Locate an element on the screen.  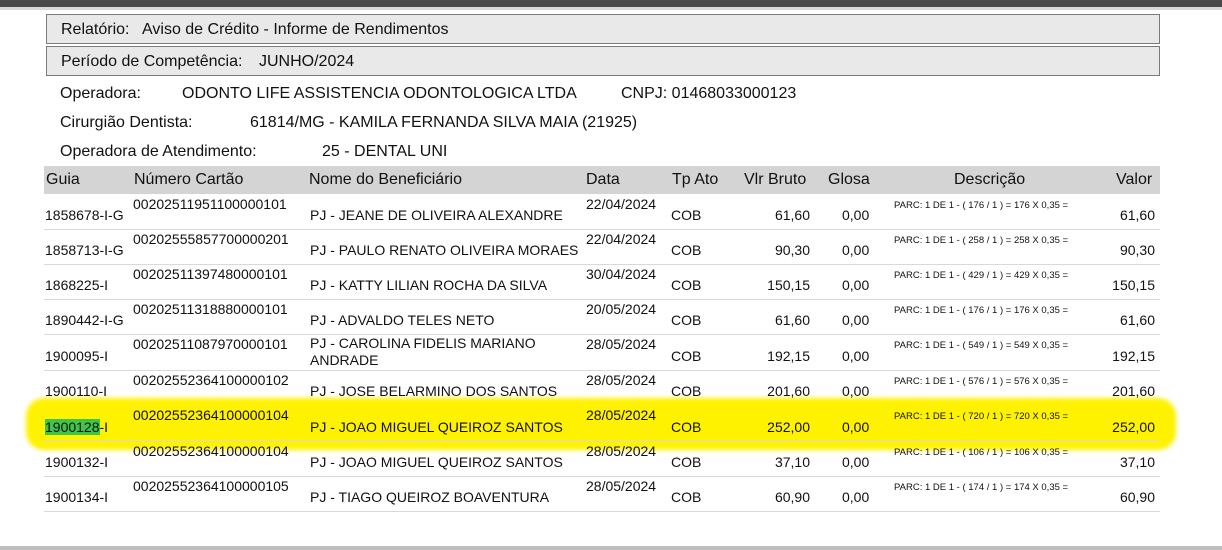
cell-vlrbruto: 201,60 is located at coordinates (788, 391).